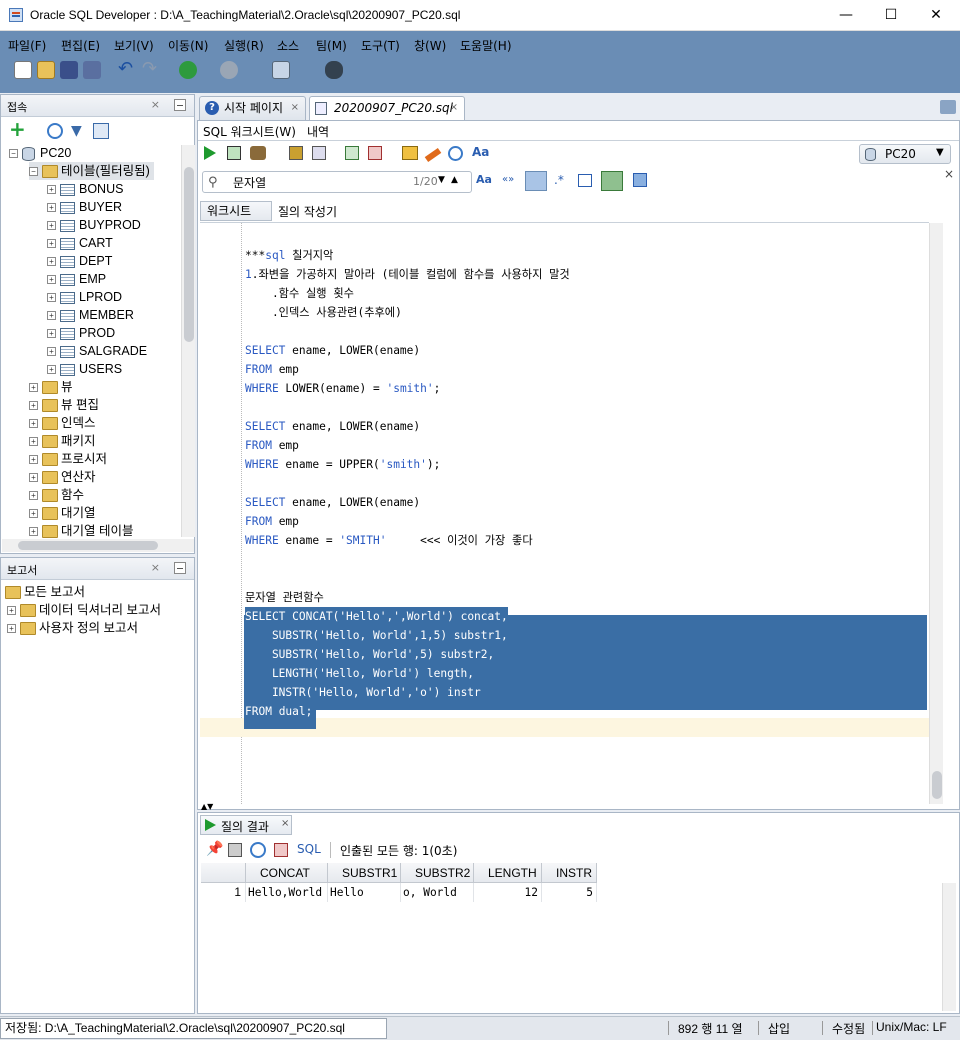  Describe the element at coordinates (360, 673) in the screenshot. I see `code-line: LENGTH('Hello, World') length,` at that location.